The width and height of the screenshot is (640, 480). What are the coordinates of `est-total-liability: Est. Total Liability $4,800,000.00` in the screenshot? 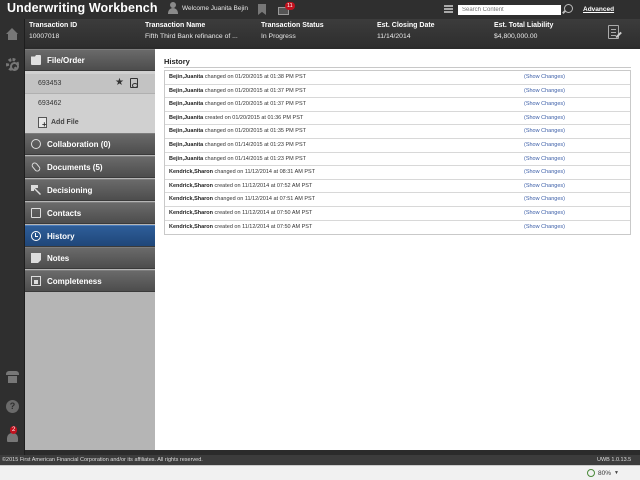 It's located at (523, 31).